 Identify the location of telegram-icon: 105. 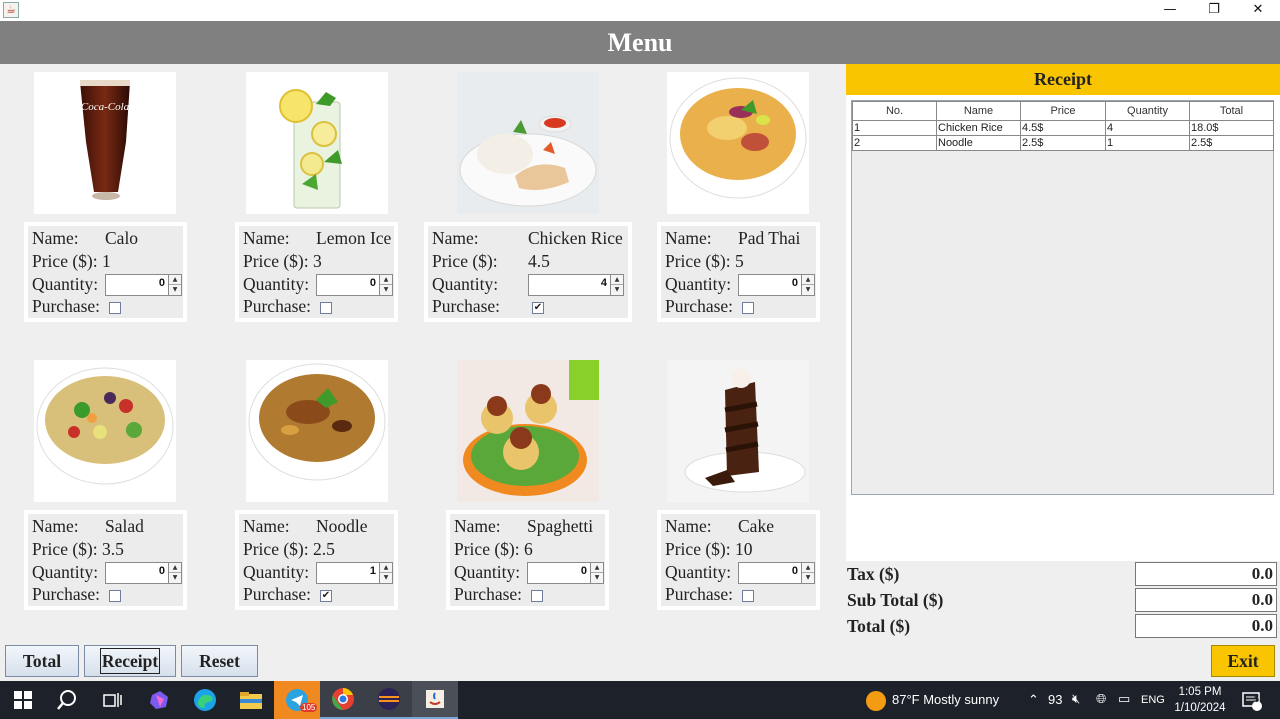
(297, 700).